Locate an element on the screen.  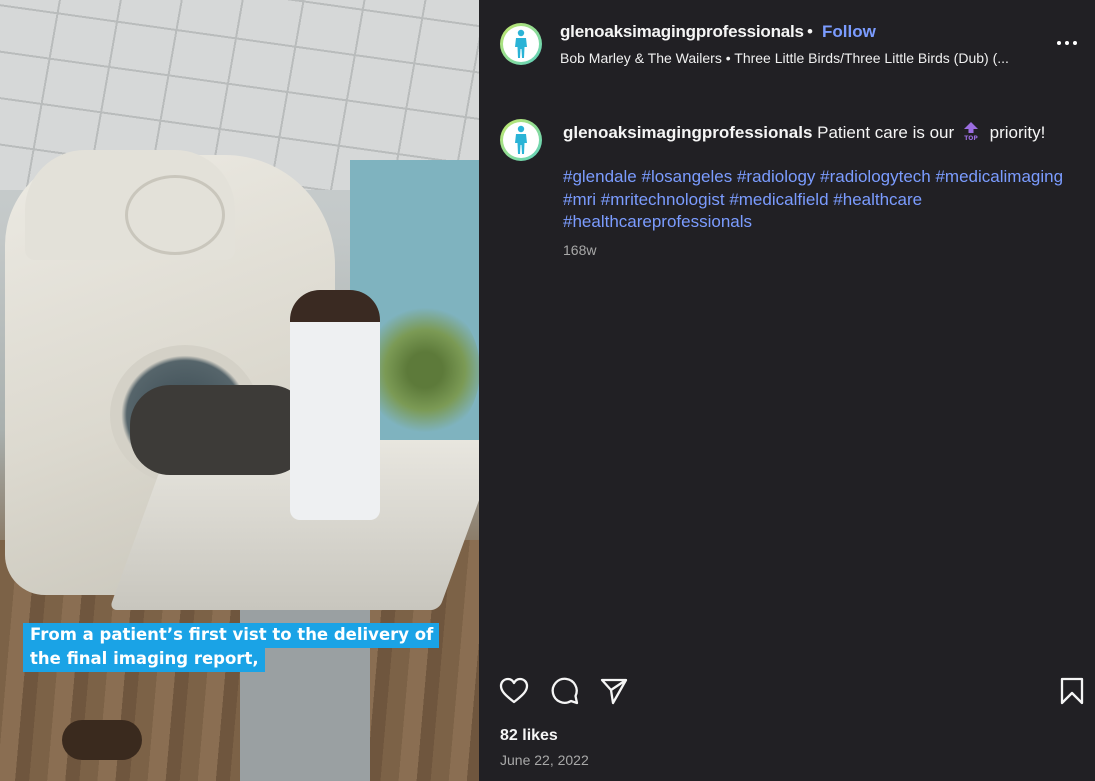
hashtag-link: #healthcare is located at coordinates (877, 199).